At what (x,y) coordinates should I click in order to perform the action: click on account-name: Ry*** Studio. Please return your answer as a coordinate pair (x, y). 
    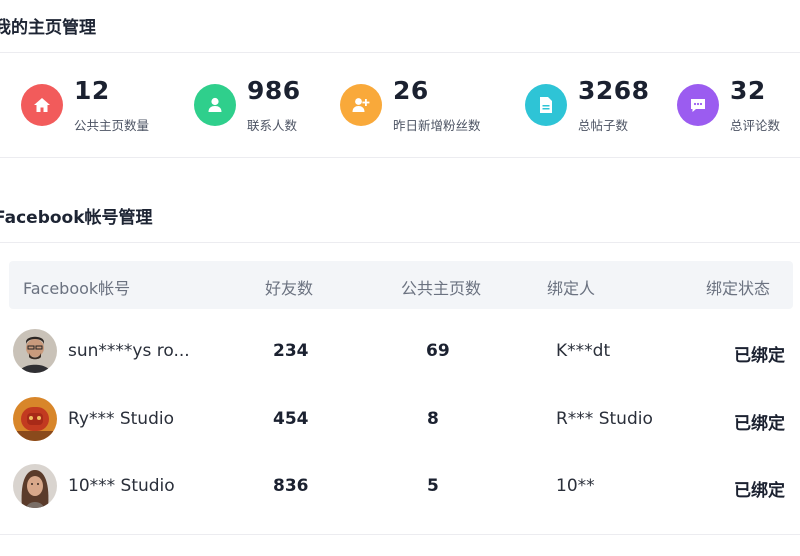
    Looking at the image, I should click on (121, 419).